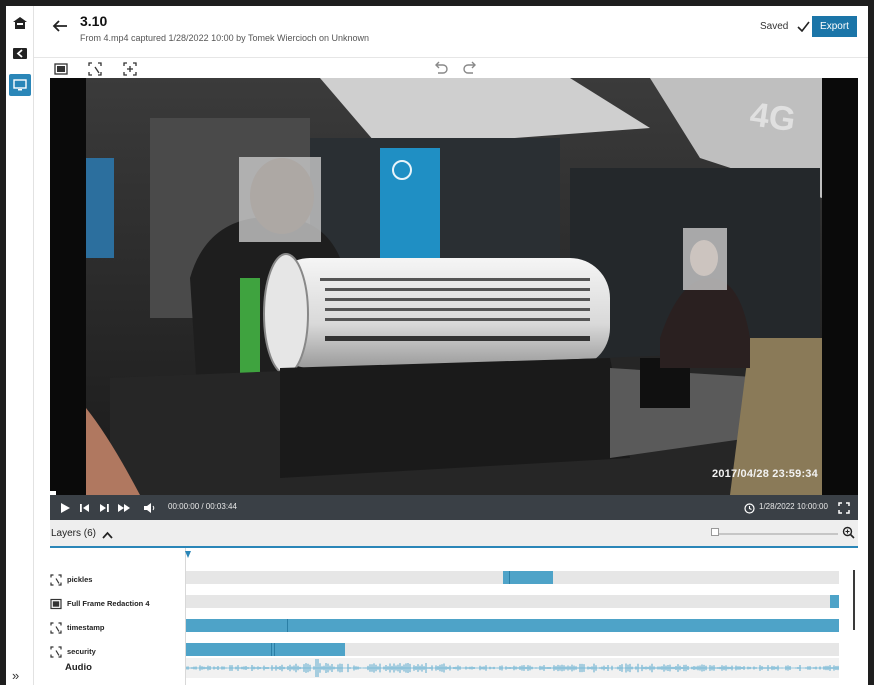  What do you see at coordinates (107, 536) in the screenshot?
I see `chevron-up-icon` at bounding box center [107, 536].